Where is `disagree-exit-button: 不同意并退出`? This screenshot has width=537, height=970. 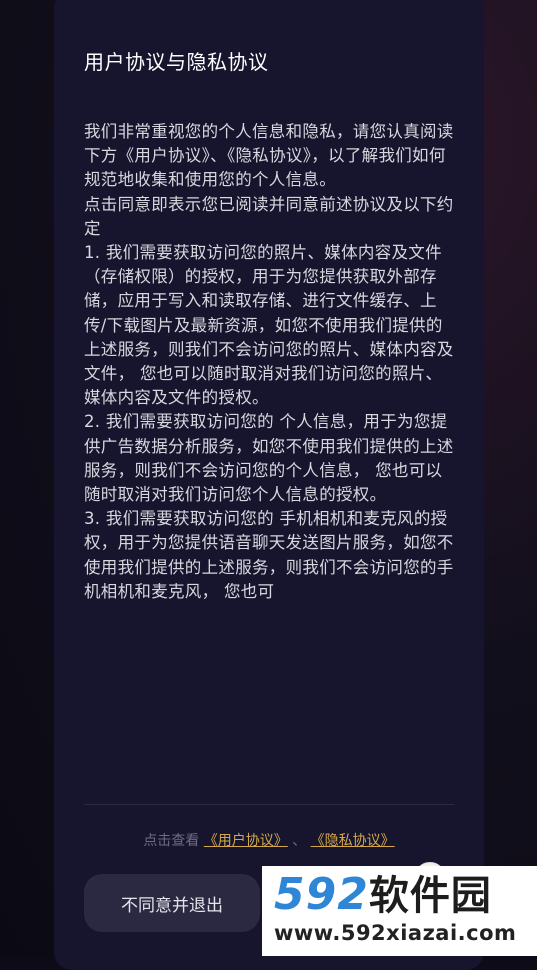 disagree-exit-button: 不同意并退出 is located at coordinates (172, 903).